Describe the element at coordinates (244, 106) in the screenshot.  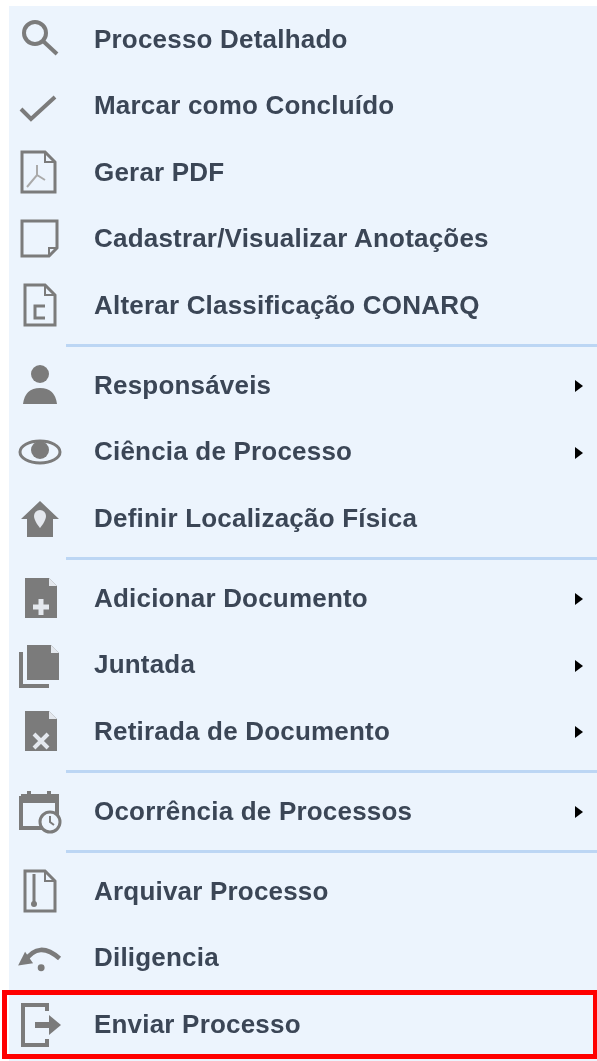
I see `menu-item-label: Marcar como Concluído` at that location.